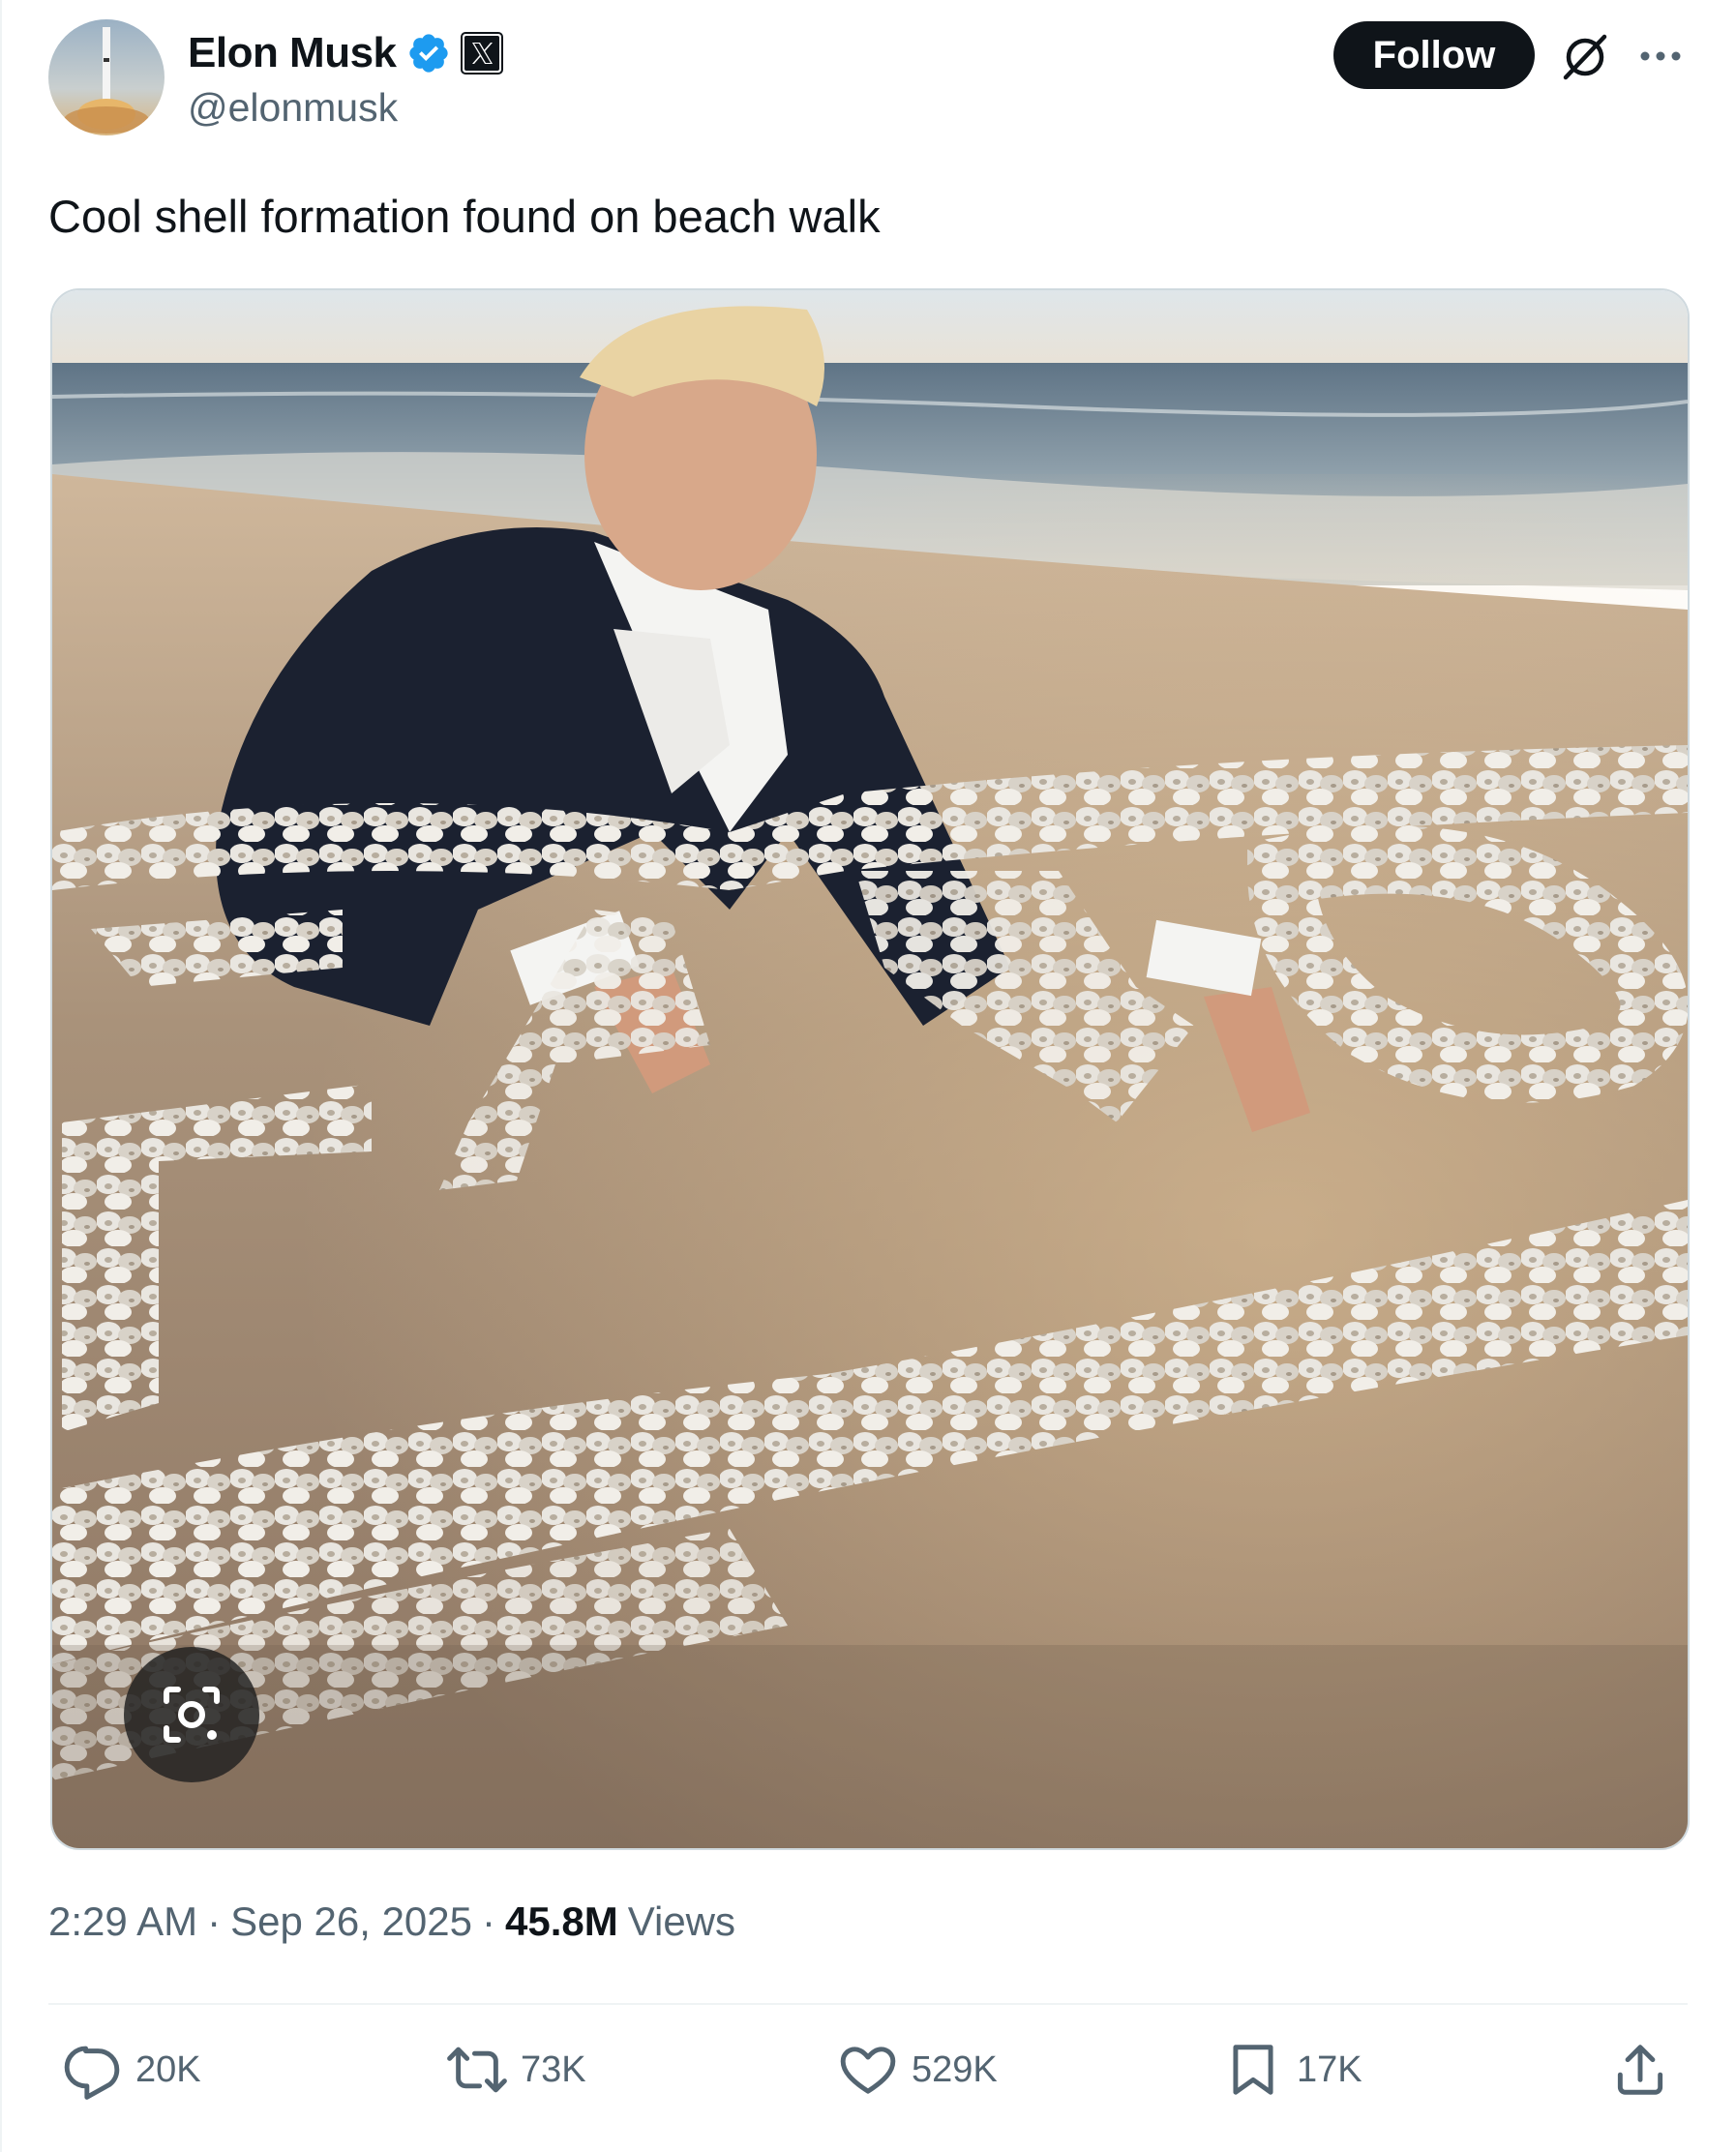  What do you see at coordinates (106, 77) in the screenshot?
I see `avatar` at bounding box center [106, 77].